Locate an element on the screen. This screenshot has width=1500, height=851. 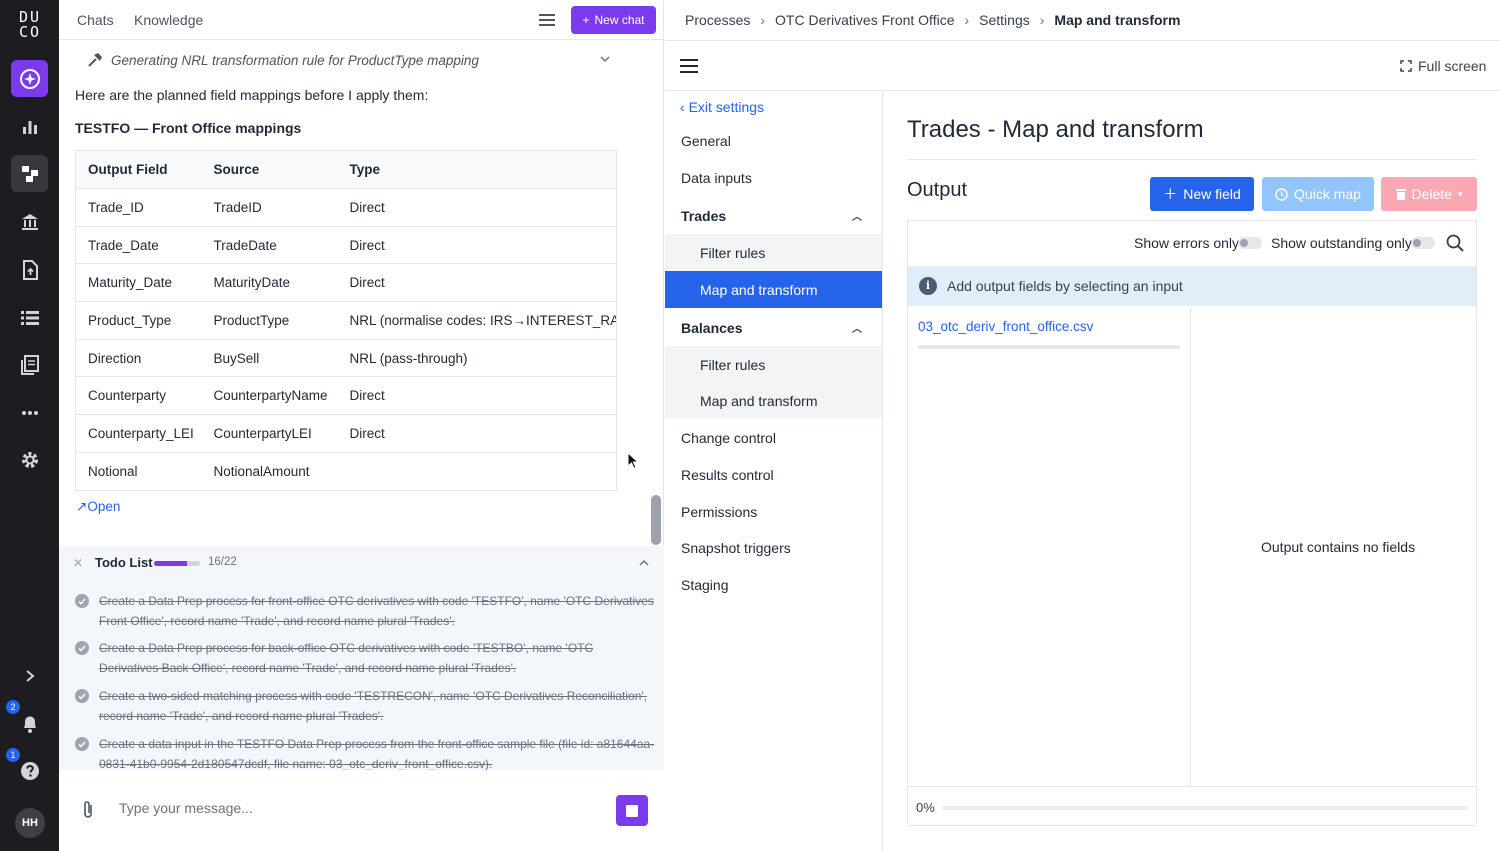
filter-toggles: Show errors only Show outstanding only is located at coordinates (1192, 243).